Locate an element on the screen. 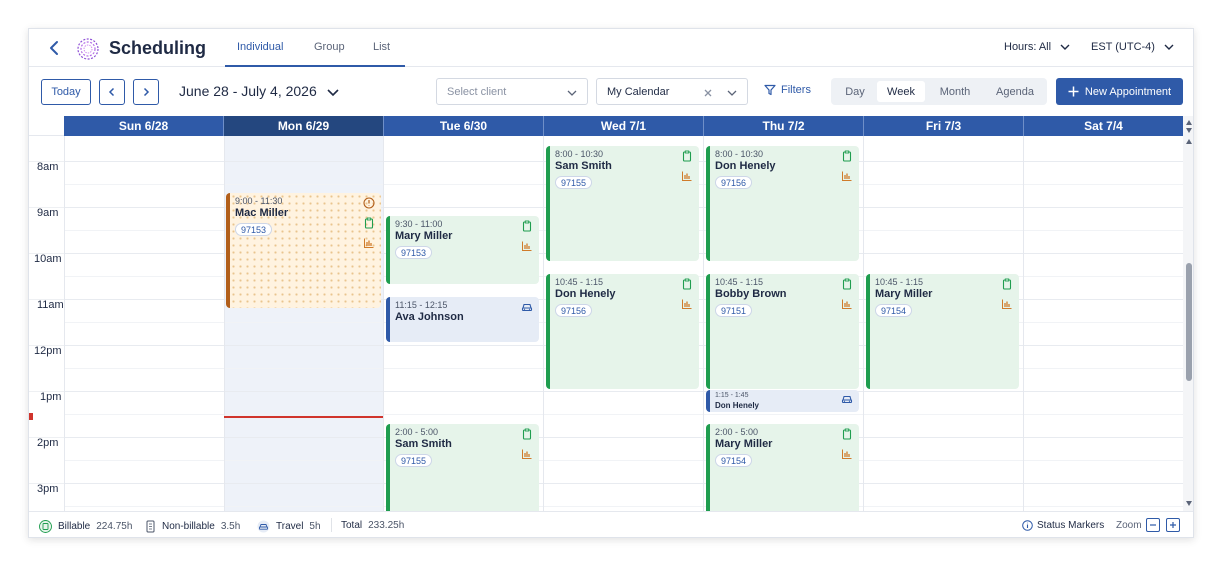  view-week-button: Week is located at coordinates (901, 91).